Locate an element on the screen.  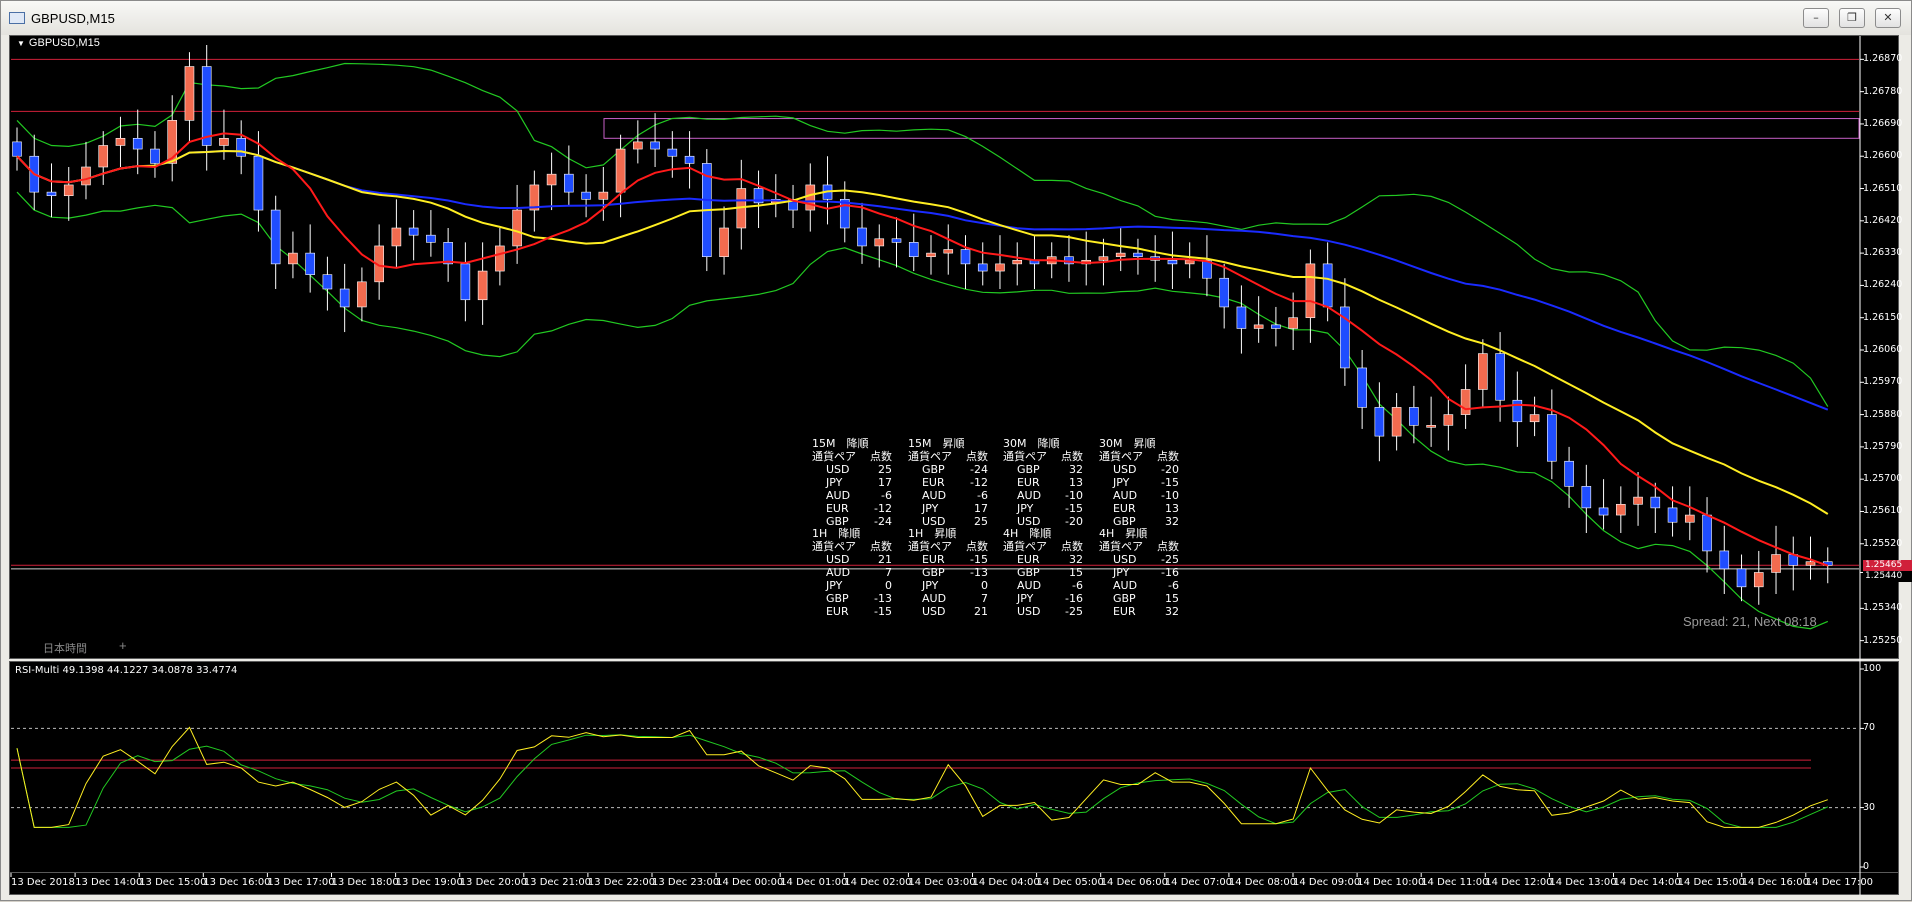
table-cell: -6 is located at coordinates (886, 495).